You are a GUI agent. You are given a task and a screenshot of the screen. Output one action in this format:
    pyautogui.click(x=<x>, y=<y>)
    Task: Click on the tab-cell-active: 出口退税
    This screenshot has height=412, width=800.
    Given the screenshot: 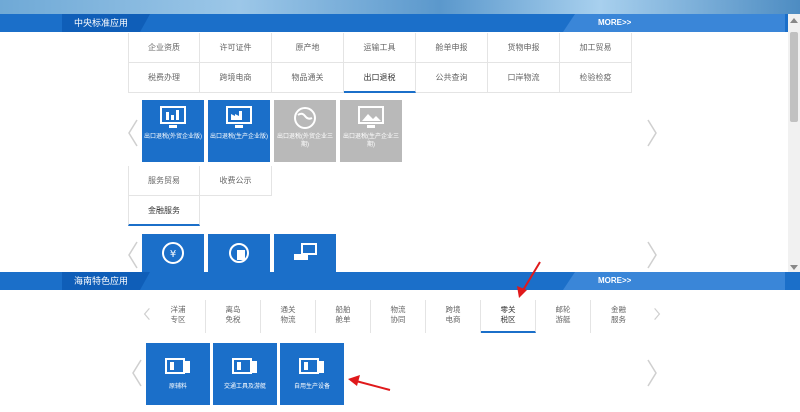 What is the action you would take?
    pyautogui.click(x=380, y=78)
    